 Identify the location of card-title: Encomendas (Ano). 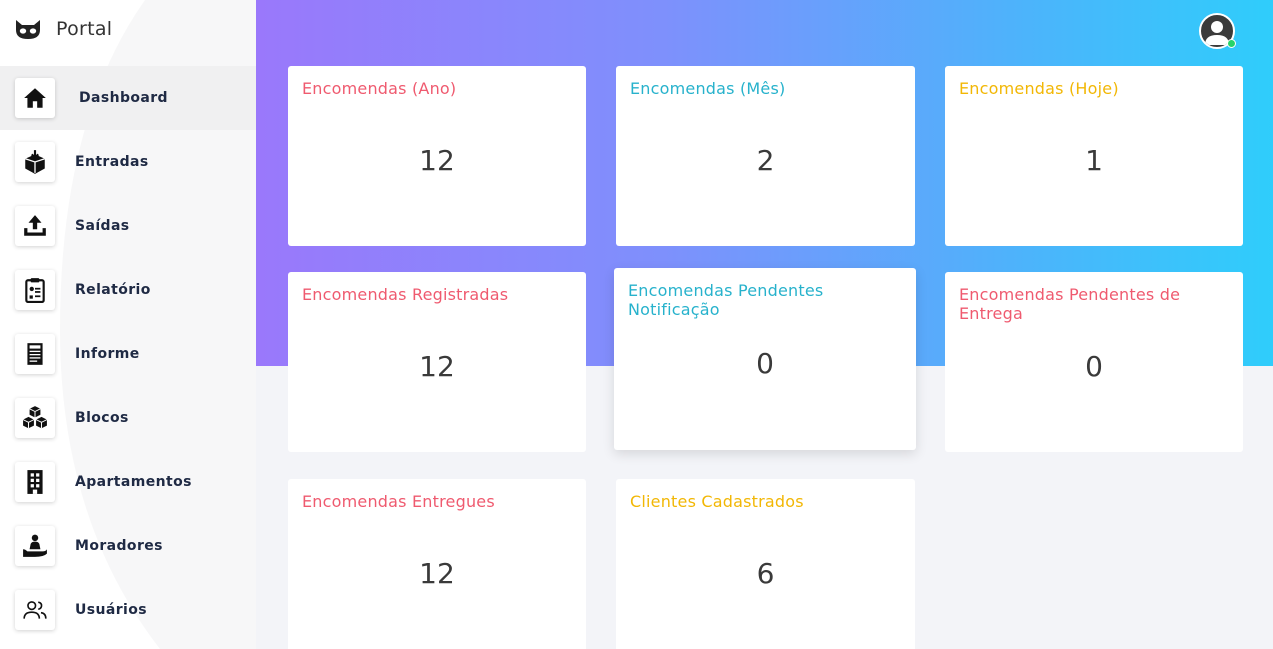
(379, 88).